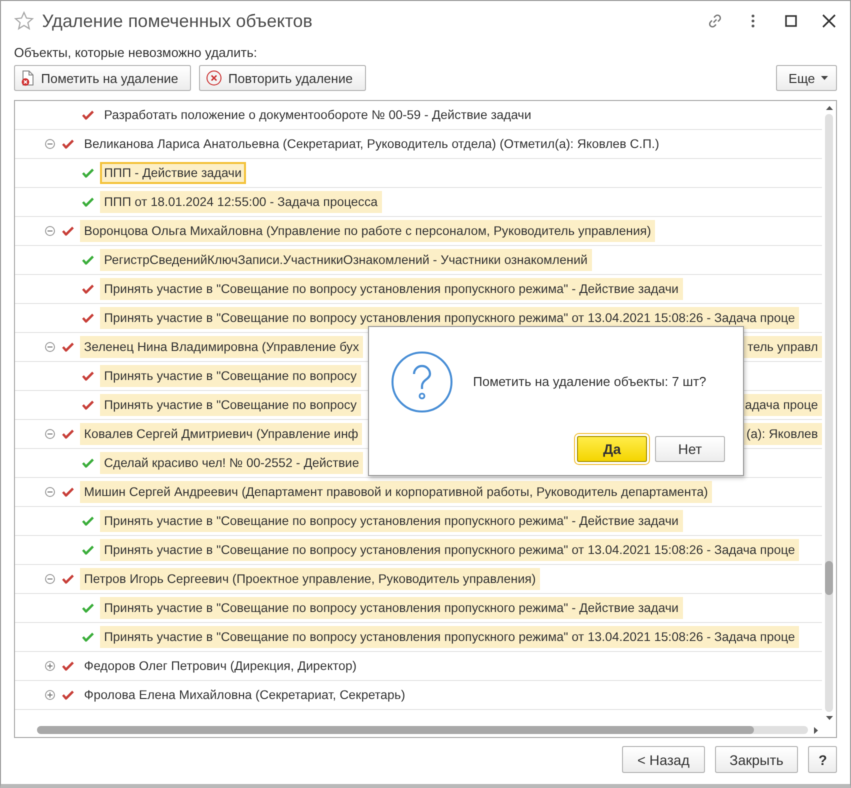  Describe the element at coordinates (783, 347) in the screenshot. I see `tree-item: тель управл` at that location.